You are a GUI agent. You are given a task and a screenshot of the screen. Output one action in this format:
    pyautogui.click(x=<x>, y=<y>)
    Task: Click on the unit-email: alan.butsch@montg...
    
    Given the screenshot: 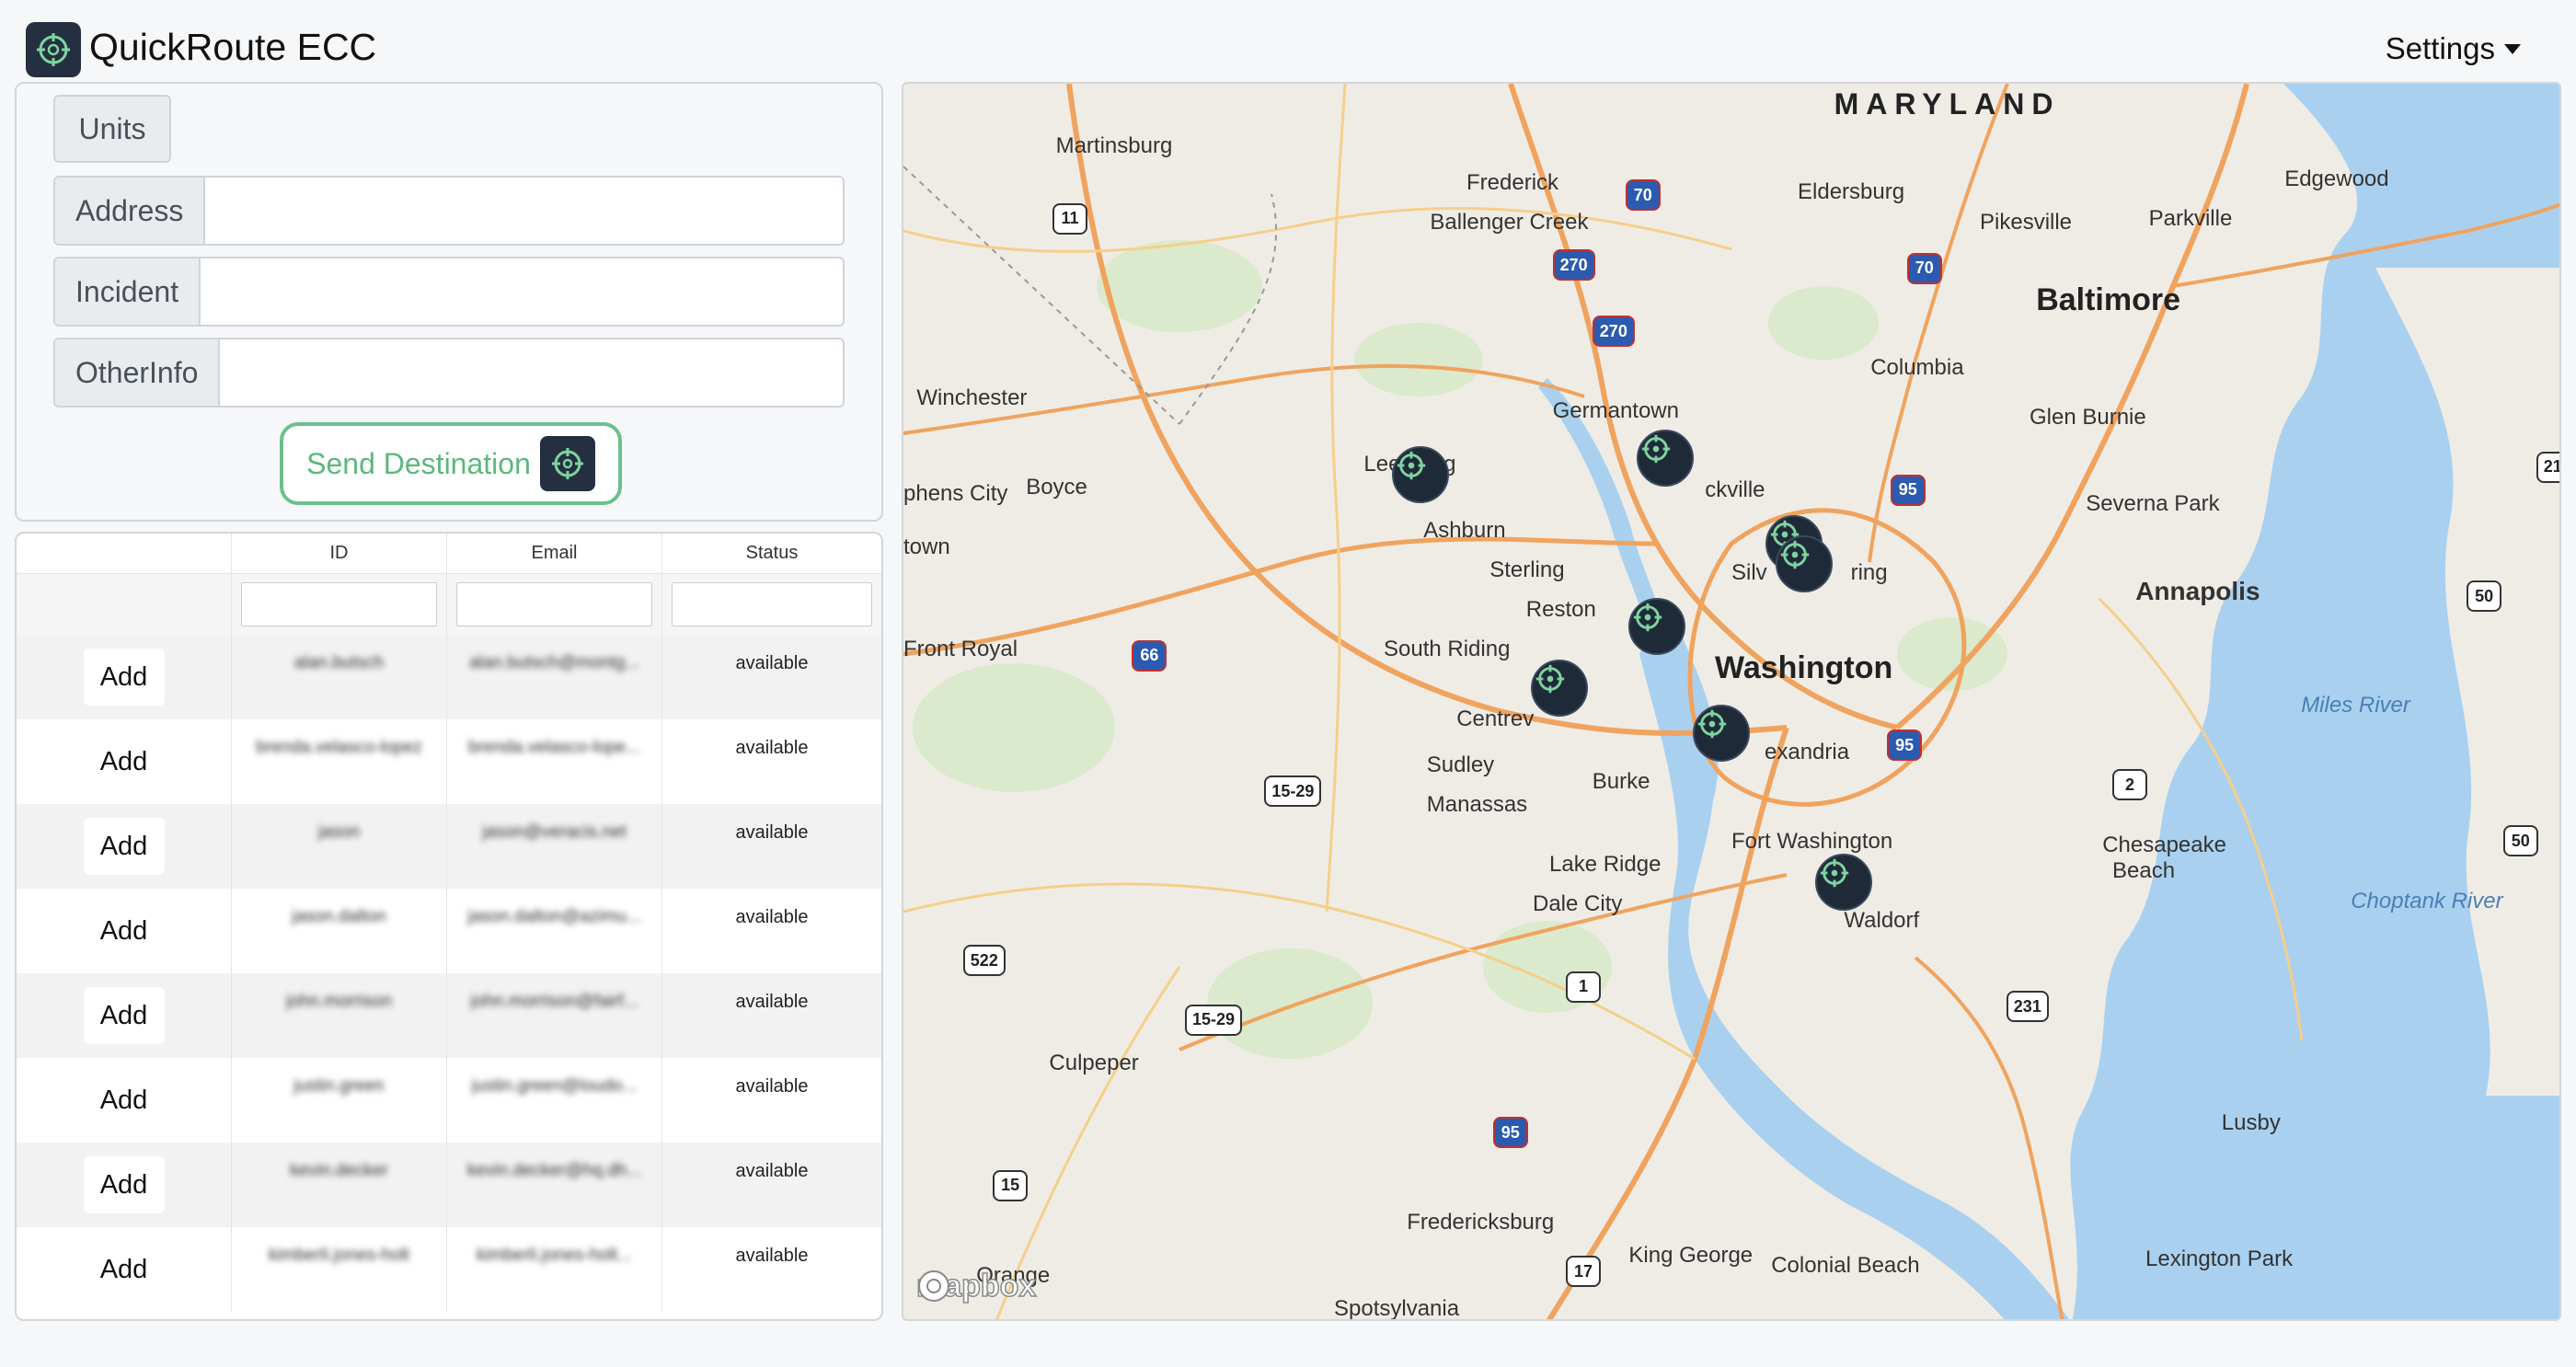 What is the action you would take?
    pyautogui.click(x=554, y=663)
    